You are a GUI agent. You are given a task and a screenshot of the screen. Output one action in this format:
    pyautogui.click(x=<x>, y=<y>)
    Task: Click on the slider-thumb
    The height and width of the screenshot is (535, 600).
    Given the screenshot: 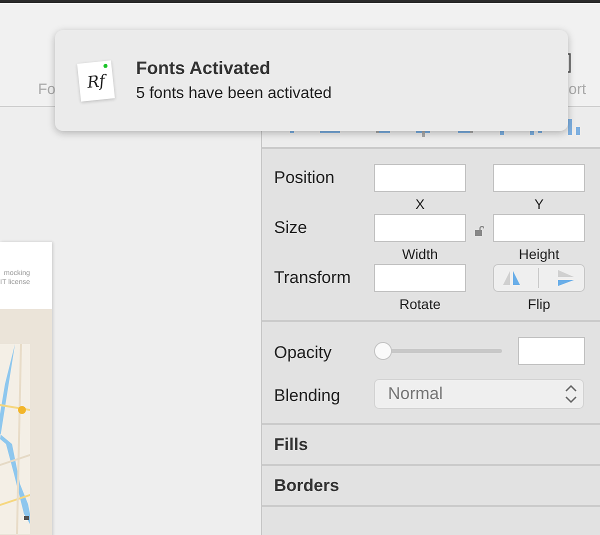 What is the action you would take?
    pyautogui.click(x=383, y=351)
    